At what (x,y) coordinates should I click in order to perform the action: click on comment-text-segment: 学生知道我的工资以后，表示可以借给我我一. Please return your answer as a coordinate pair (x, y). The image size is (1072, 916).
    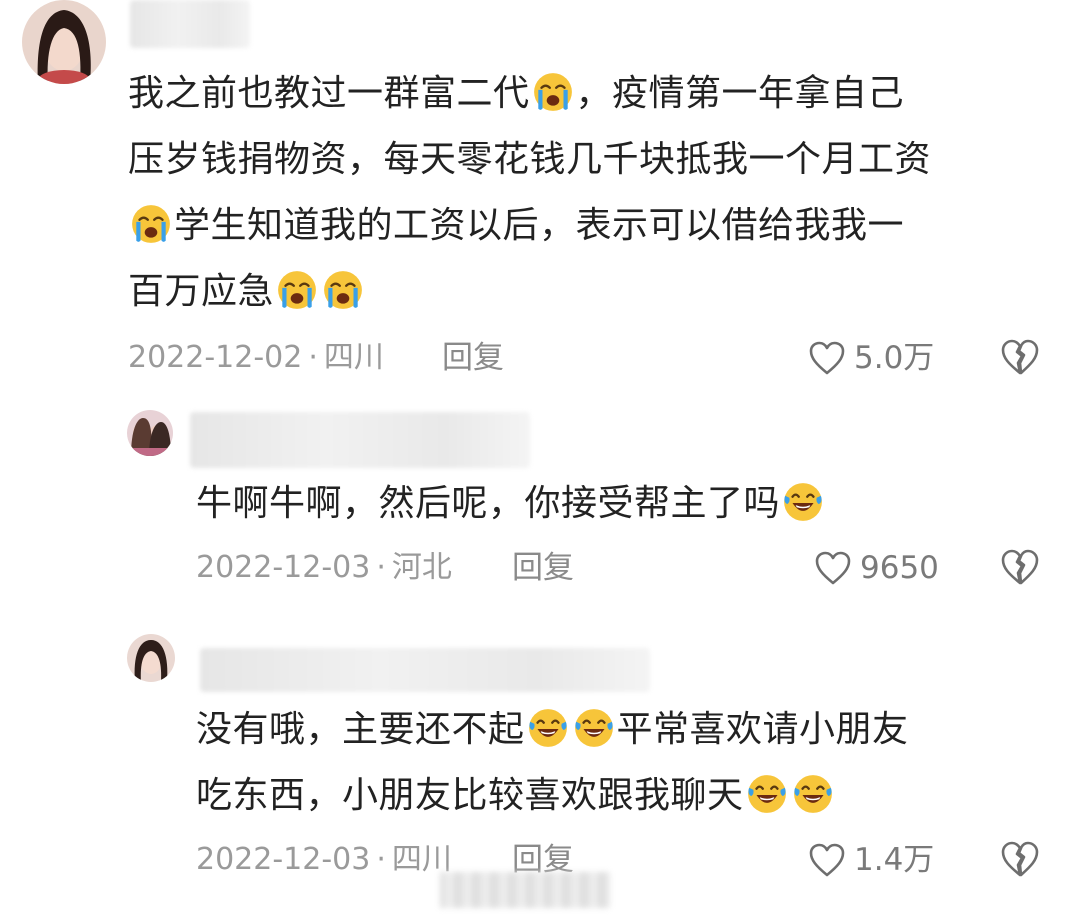
    Looking at the image, I should click on (539, 225).